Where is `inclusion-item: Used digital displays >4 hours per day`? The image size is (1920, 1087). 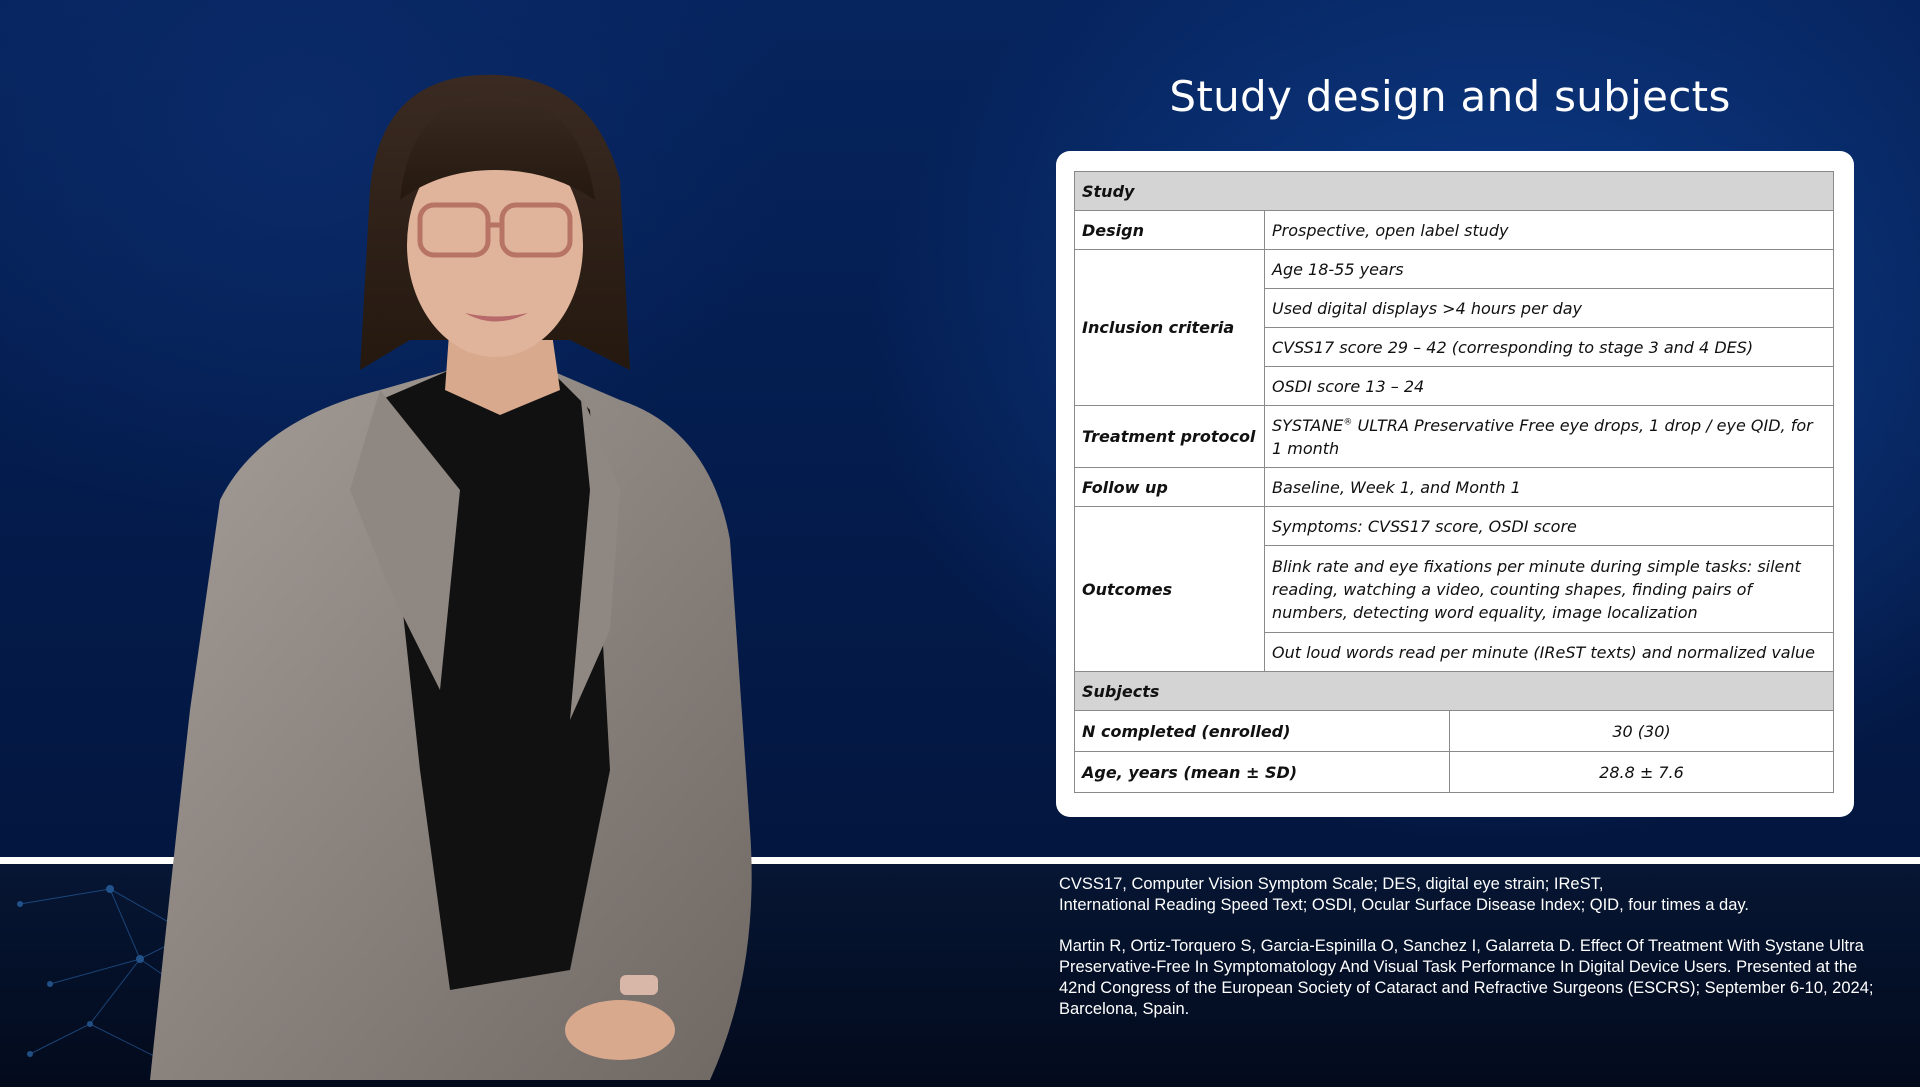
inclusion-item: Used digital displays >4 hours per day is located at coordinates (1549, 308).